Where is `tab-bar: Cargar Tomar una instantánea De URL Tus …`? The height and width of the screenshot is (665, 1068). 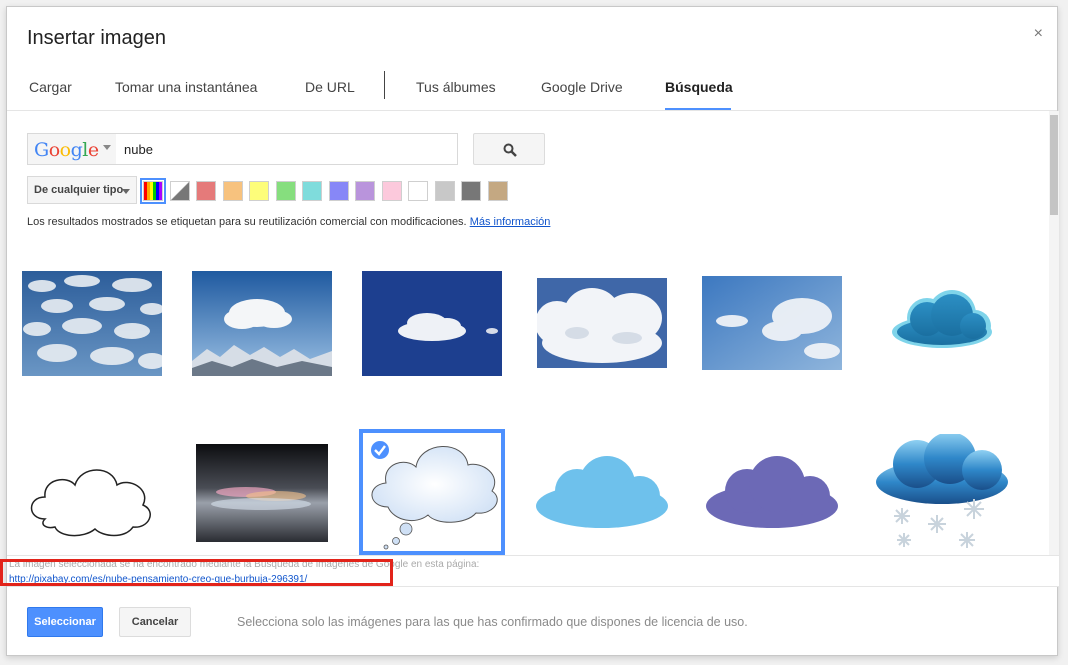 tab-bar: Cargar Tomar una instantánea De URL Tus … is located at coordinates (532, 91).